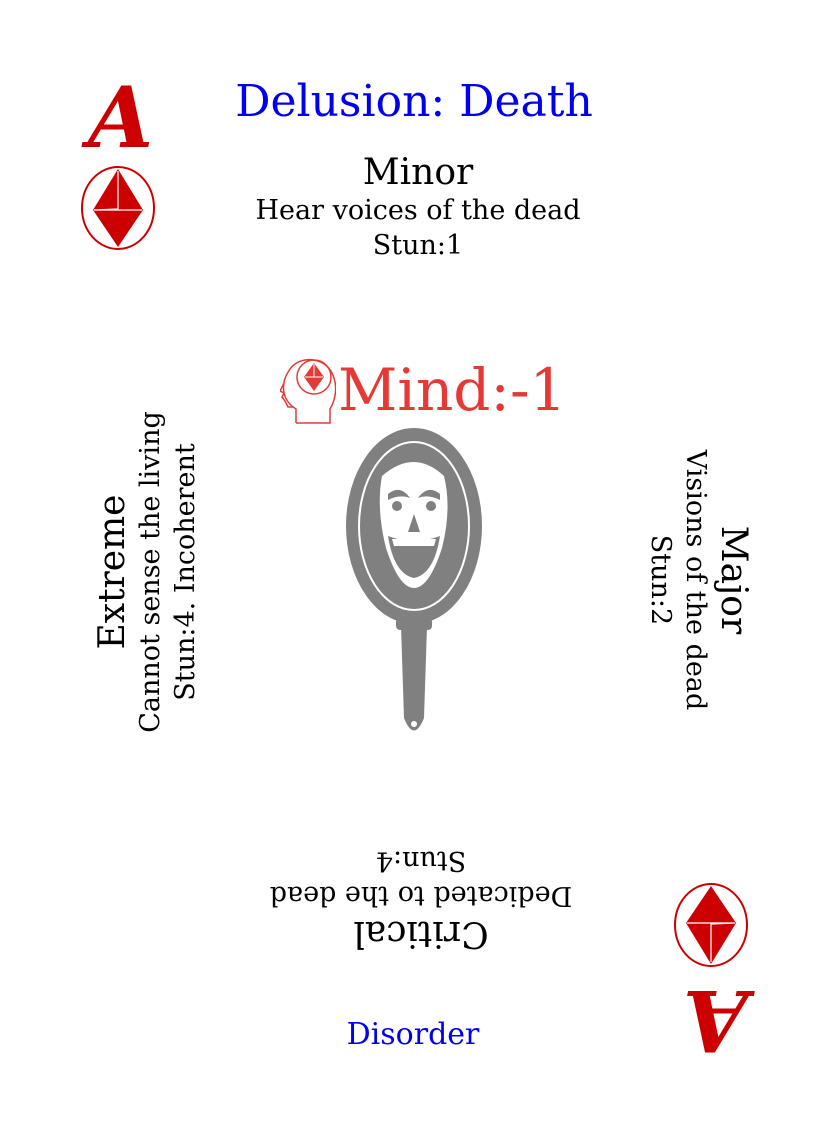 The width and height of the screenshot is (825, 1125). Describe the element at coordinates (414, 586) in the screenshot. I see `haunted-hand-mirror-icon` at that location.